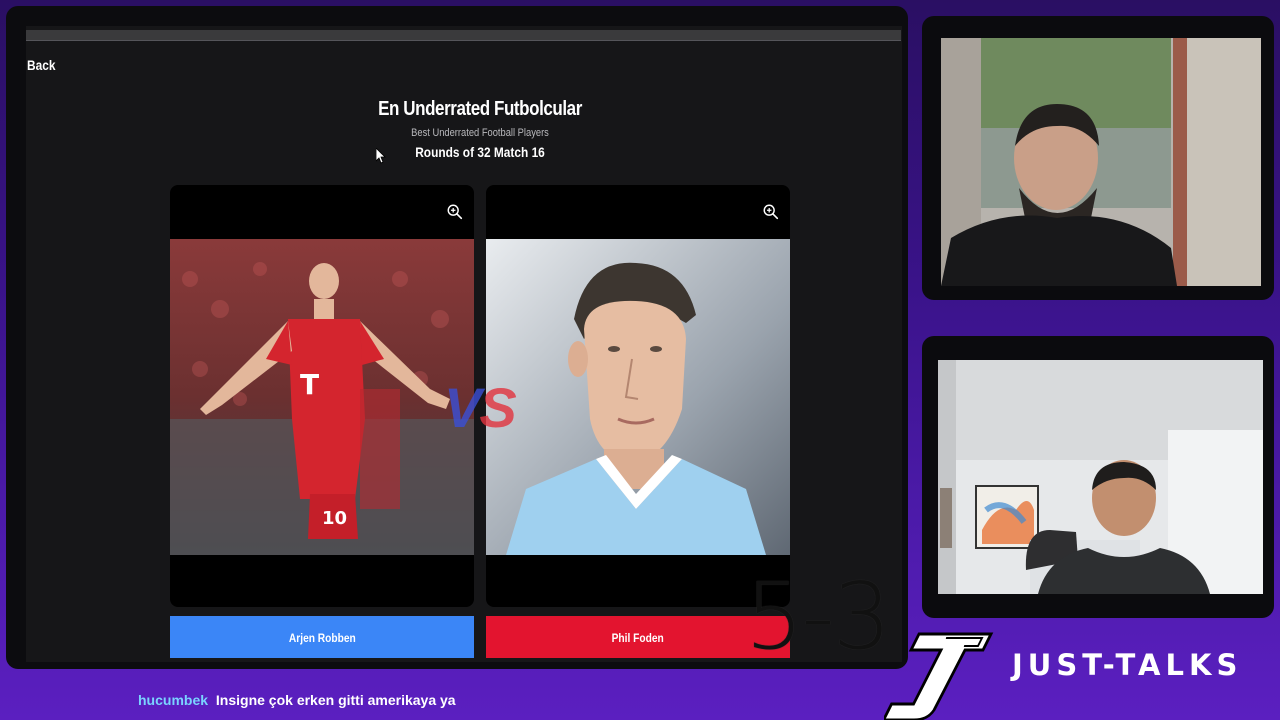  What do you see at coordinates (463, 35) in the screenshot?
I see `browser-top-bar` at bounding box center [463, 35].